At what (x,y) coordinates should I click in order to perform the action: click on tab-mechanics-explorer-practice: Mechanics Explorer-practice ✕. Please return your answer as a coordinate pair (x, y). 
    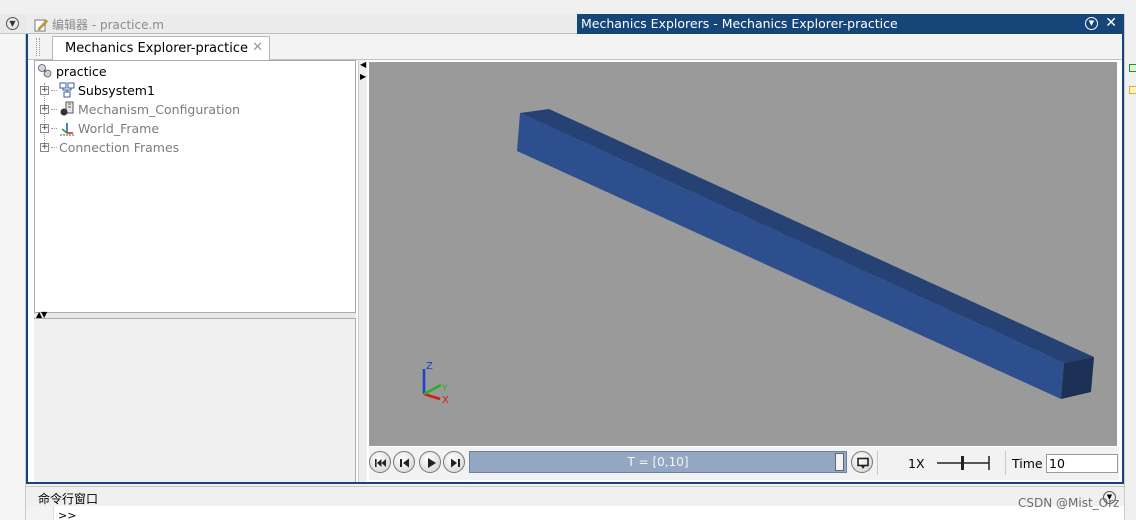
    Looking at the image, I should click on (161, 48).